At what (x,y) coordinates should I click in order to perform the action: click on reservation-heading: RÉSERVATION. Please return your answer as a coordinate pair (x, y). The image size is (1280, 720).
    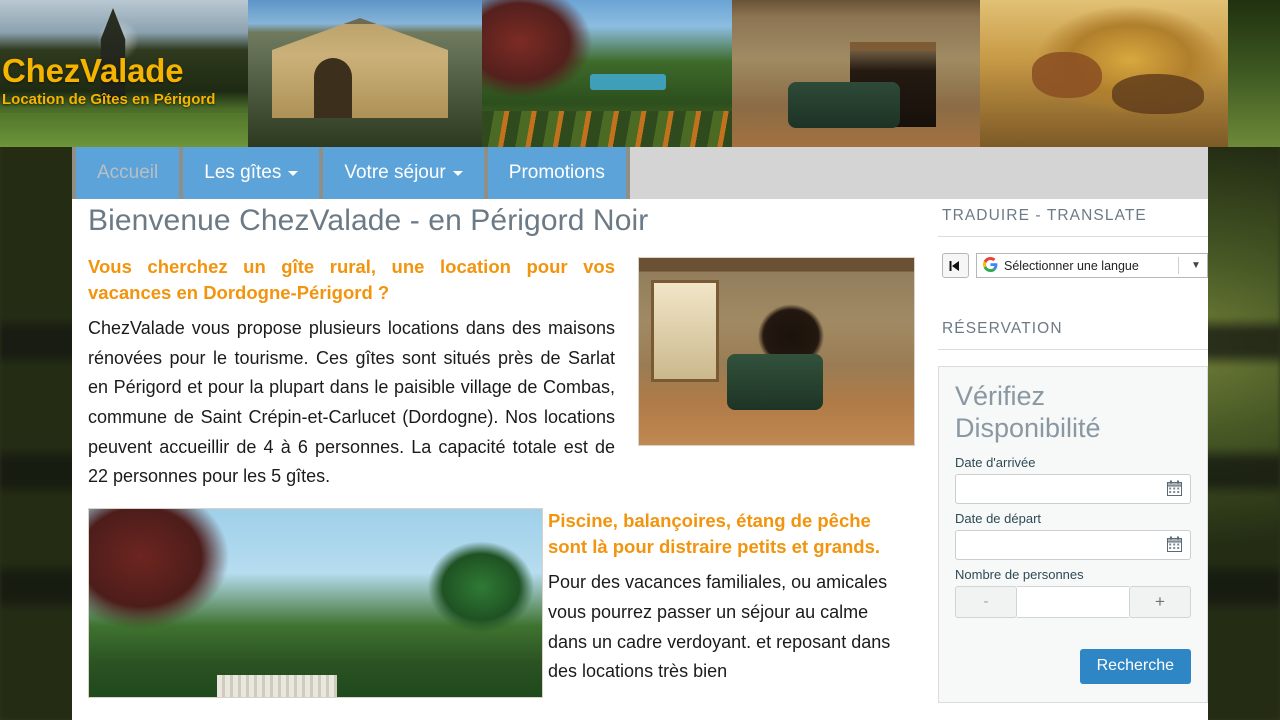
    Looking at the image, I should click on (1073, 331).